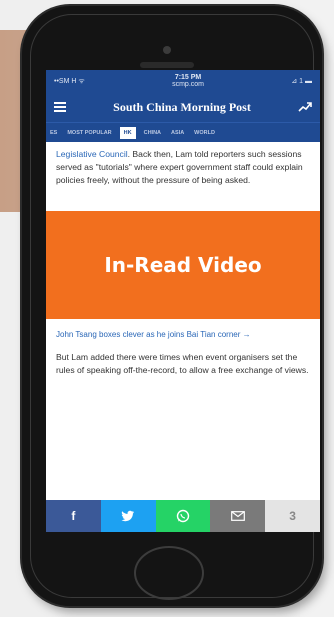 This screenshot has height=617, width=334. What do you see at coordinates (188, 84) in the screenshot?
I see `status-url: scmp.com` at bounding box center [188, 84].